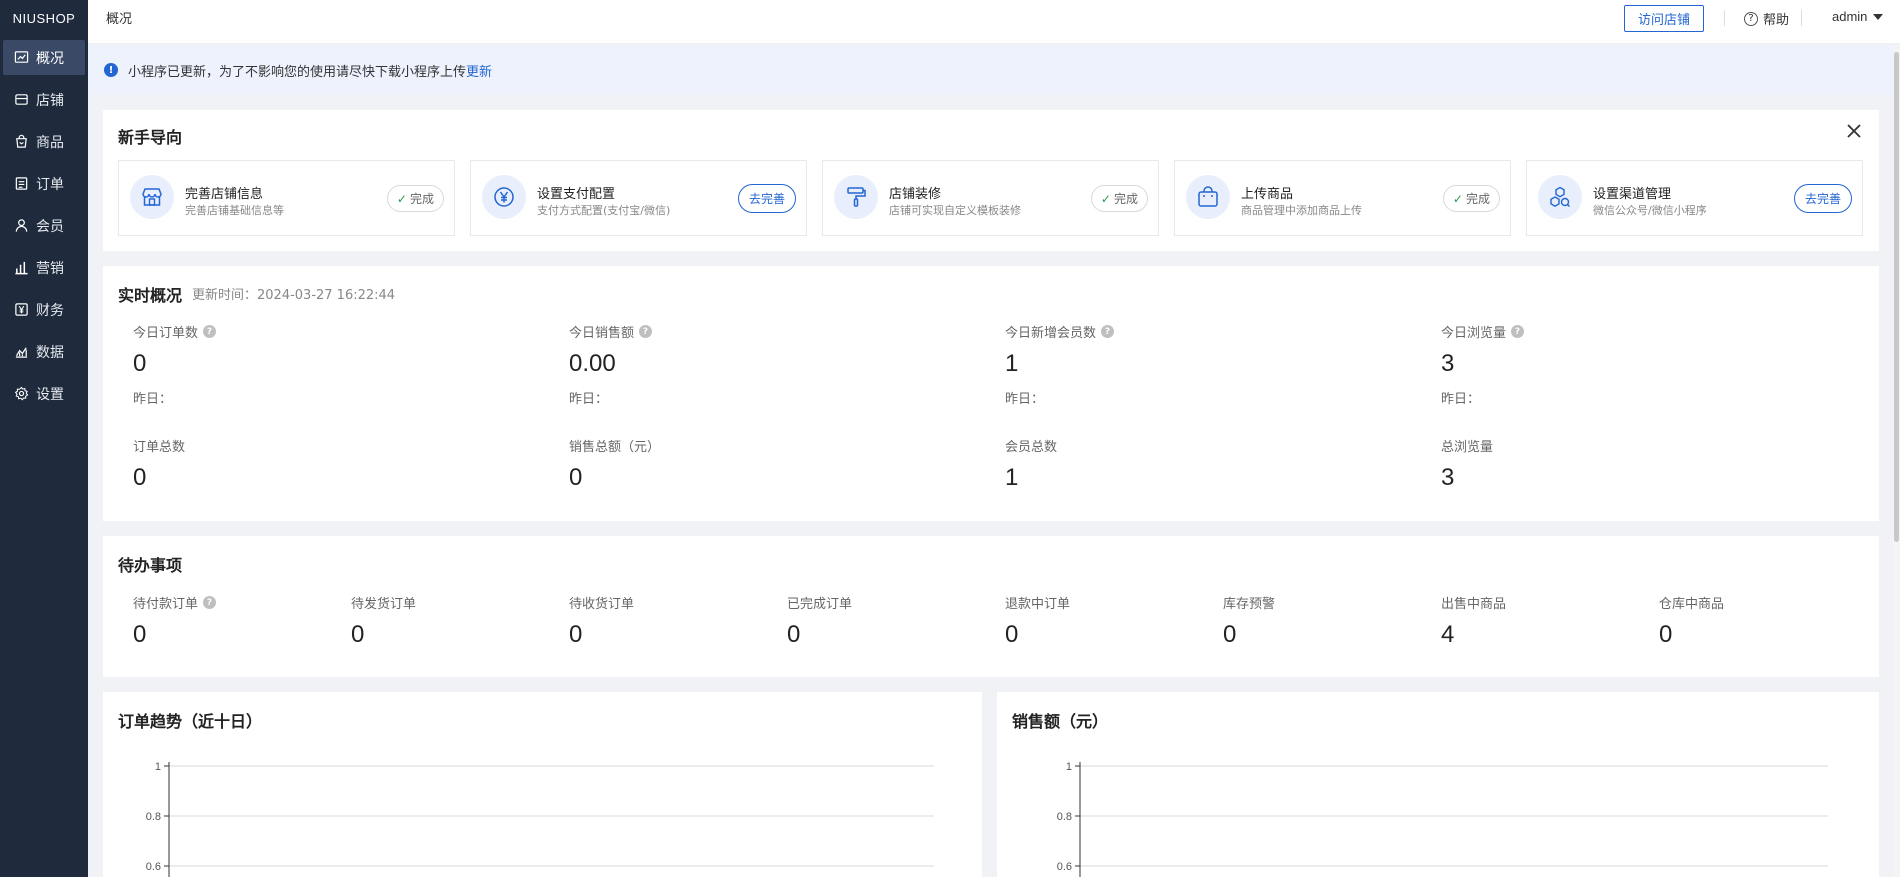  What do you see at coordinates (150, 295) in the screenshot?
I see `realtime-title: 实时概况` at bounding box center [150, 295].